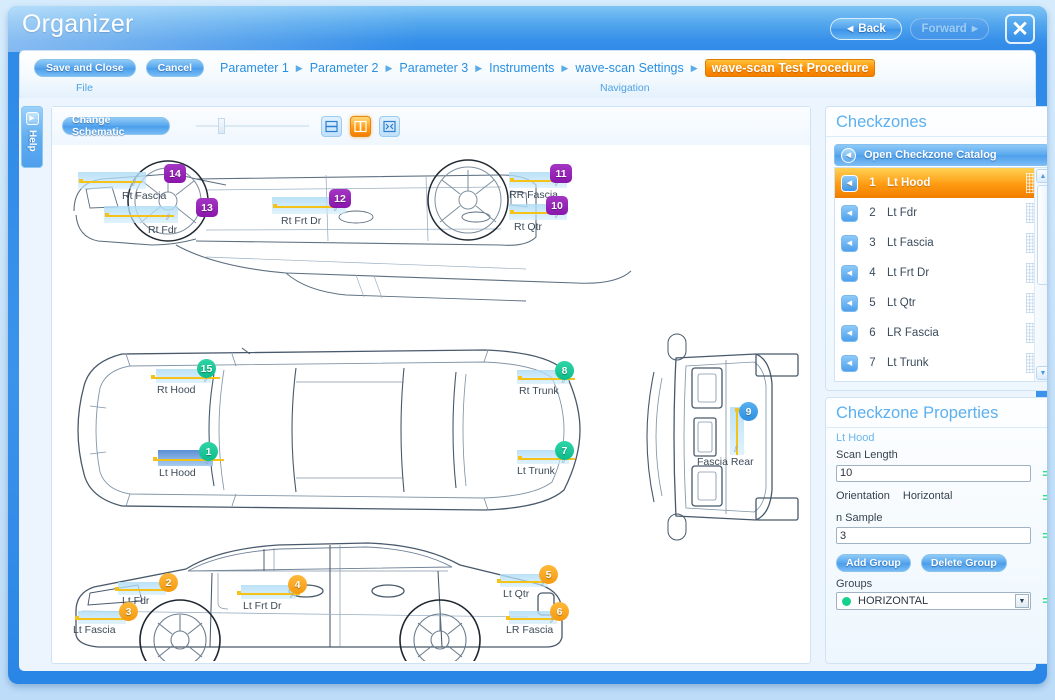 The image size is (1055, 700). What do you see at coordinates (910, 243) in the screenshot?
I see `checkzone-label: Lt Fascia` at bounding box center [910, 243].